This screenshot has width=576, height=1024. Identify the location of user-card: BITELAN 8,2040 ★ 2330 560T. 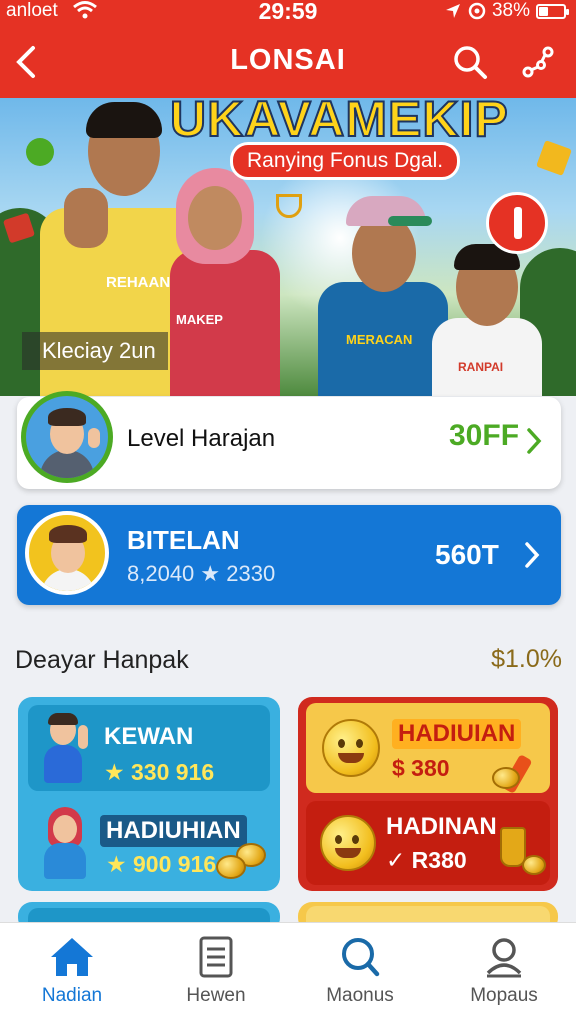
(289, 555).